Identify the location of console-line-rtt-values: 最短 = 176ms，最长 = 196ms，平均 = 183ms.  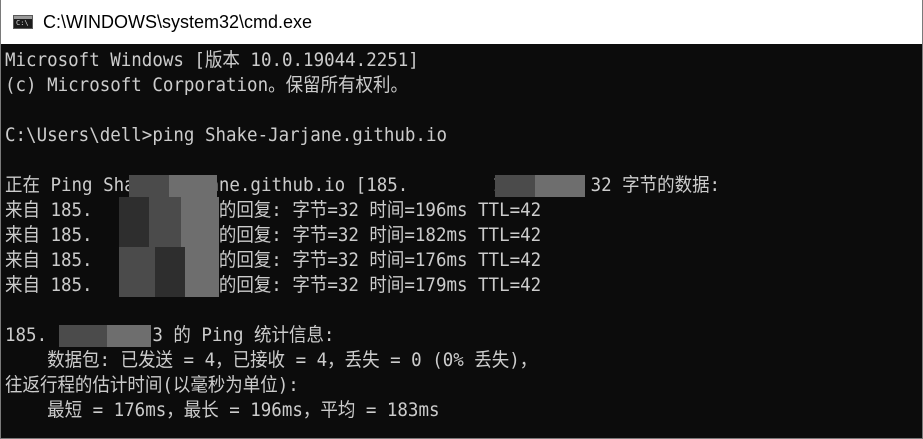
(222, 410).